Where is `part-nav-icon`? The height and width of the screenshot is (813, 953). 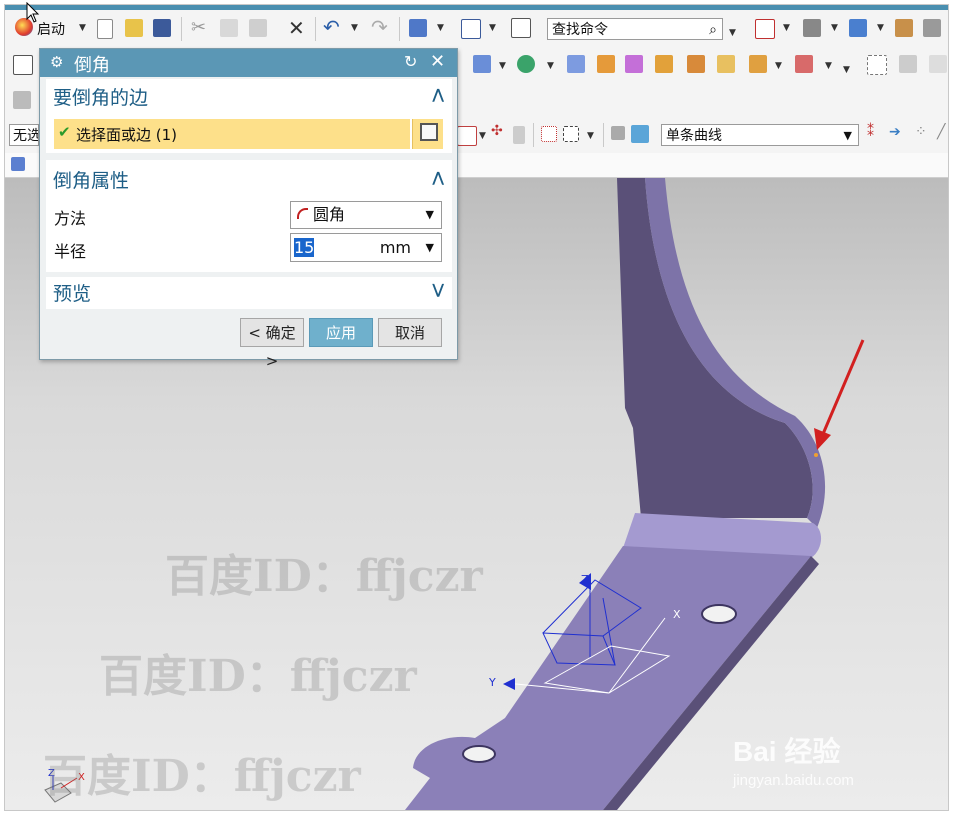
part-nav-icon is located at coordinates (18, 164).